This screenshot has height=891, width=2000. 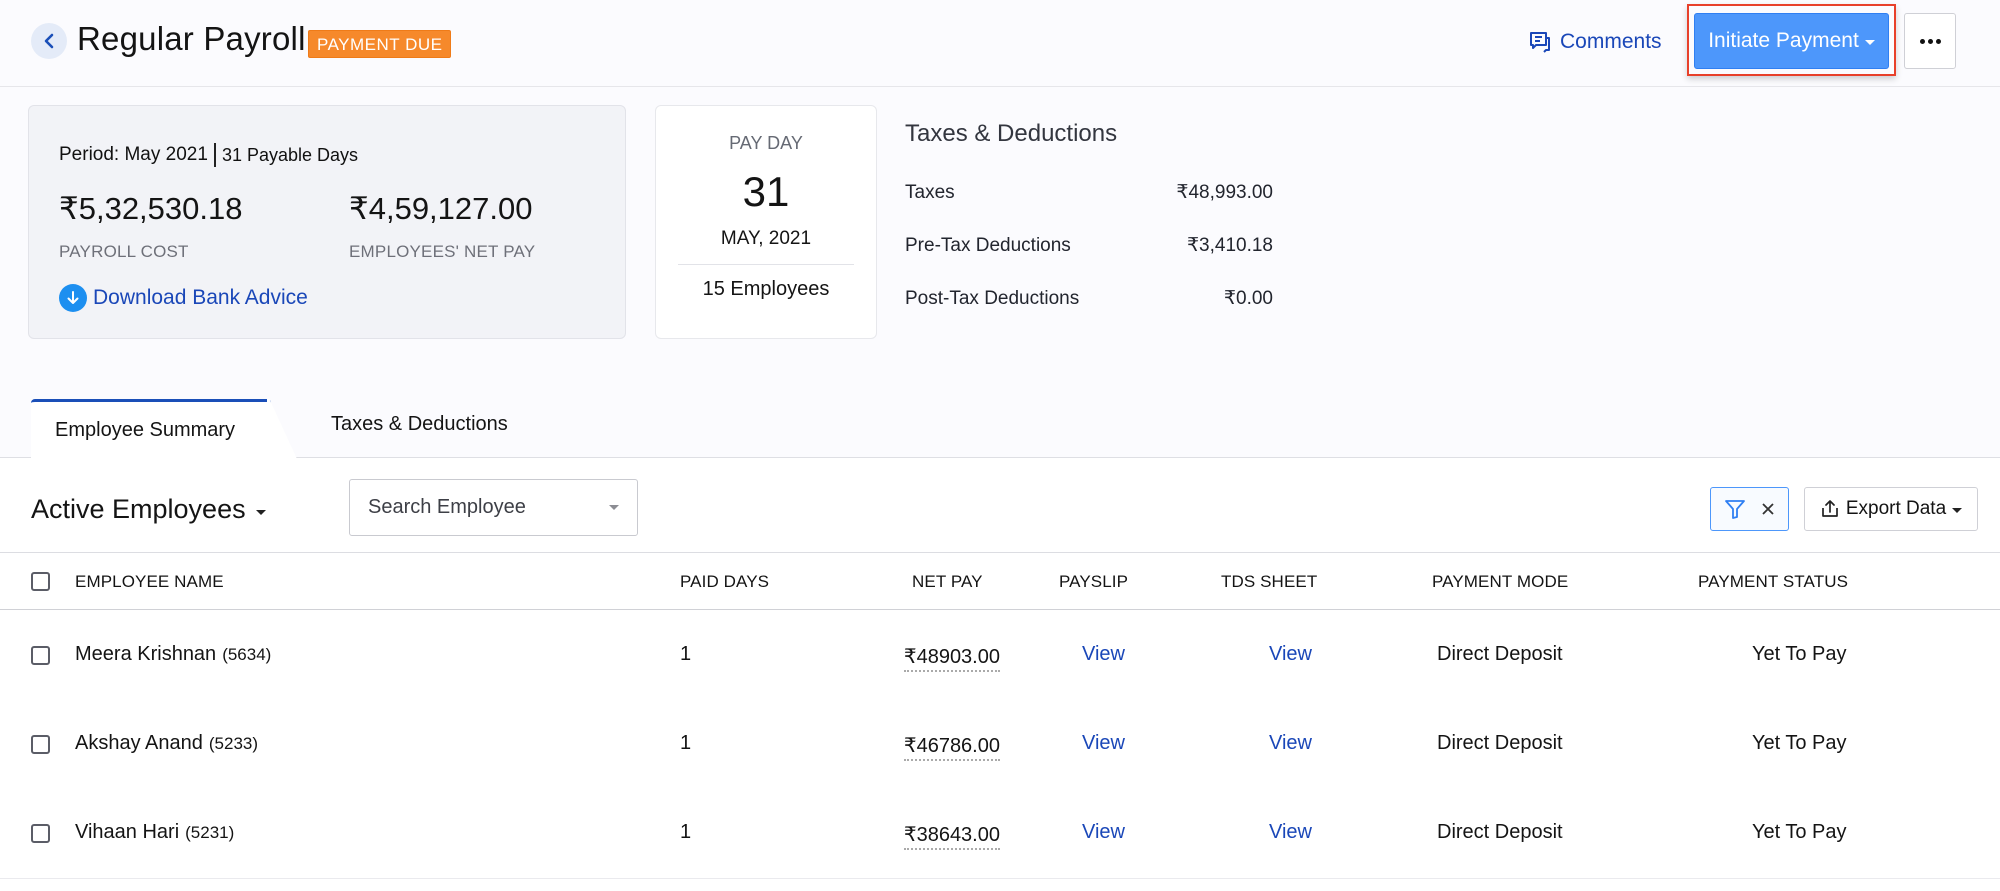 I want to click on initiate-payment-label: Initiate Payment, so click(x=1783, y=40).